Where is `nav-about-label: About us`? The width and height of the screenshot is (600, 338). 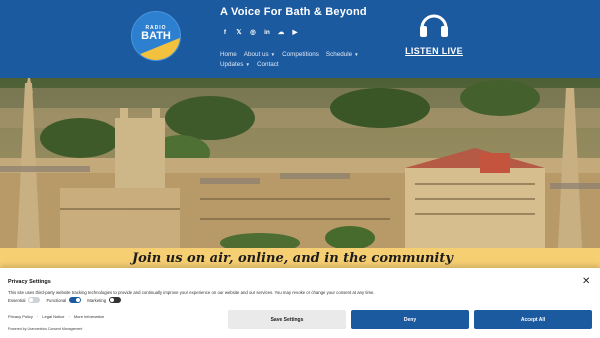 nav-about-label: About us is located at coordinates (256, 54).